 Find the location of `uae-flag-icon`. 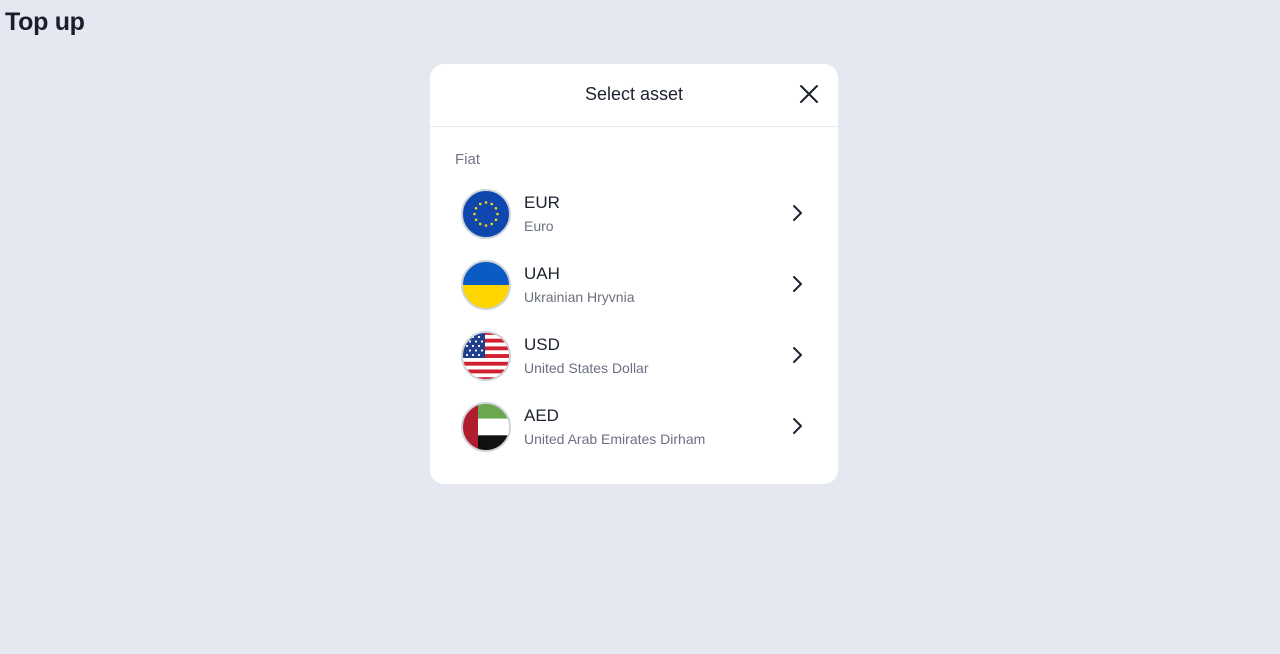

uae-flag-icon is located at coordinates (486, 427).